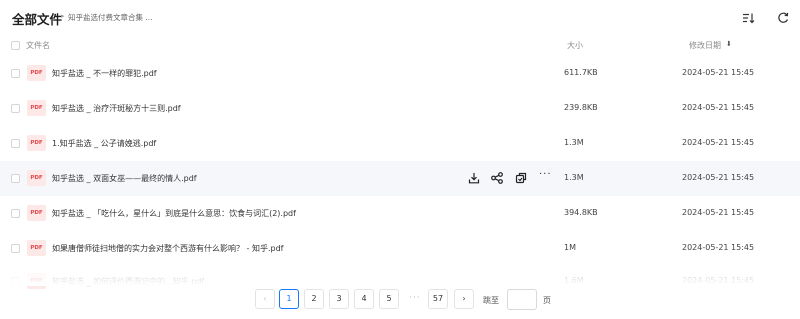  Describe the element at coordinates (748, 17) in the screenshot. I see `sort-icon` at that location.